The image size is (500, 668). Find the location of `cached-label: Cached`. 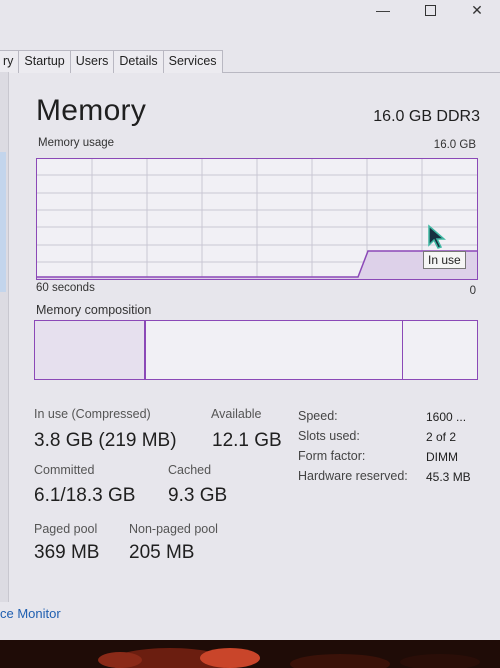

cached-label: Cached is located at coordinates (190, 470).